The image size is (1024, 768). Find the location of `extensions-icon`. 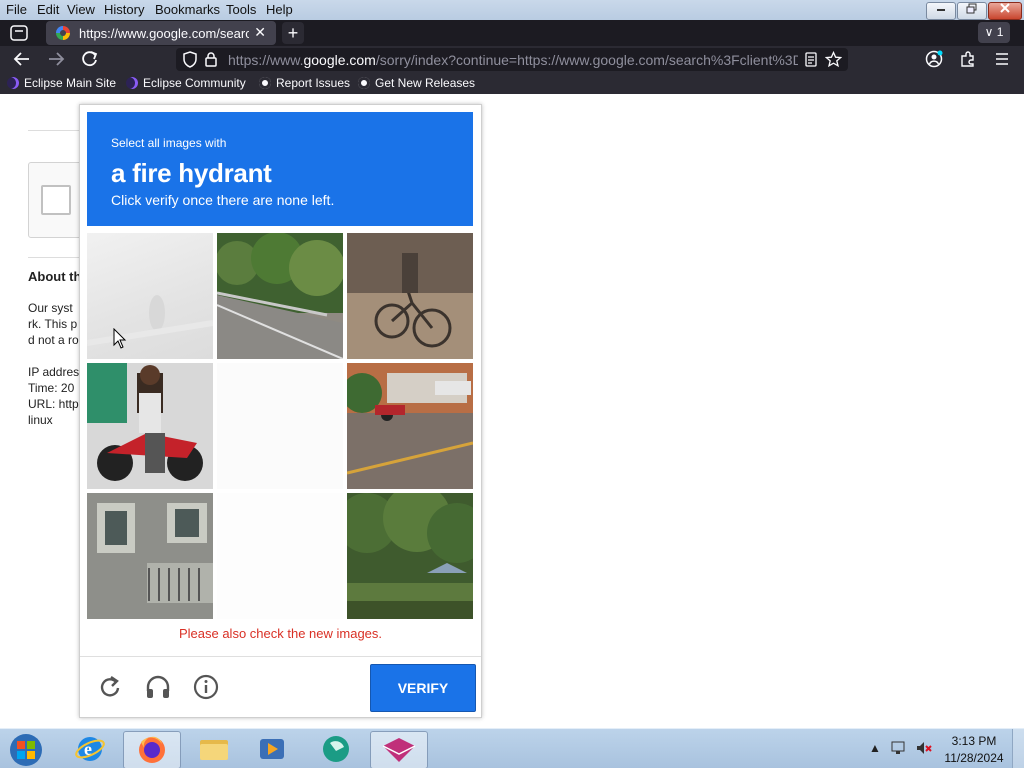

extensions-icon is located at coordinates (968, 59).